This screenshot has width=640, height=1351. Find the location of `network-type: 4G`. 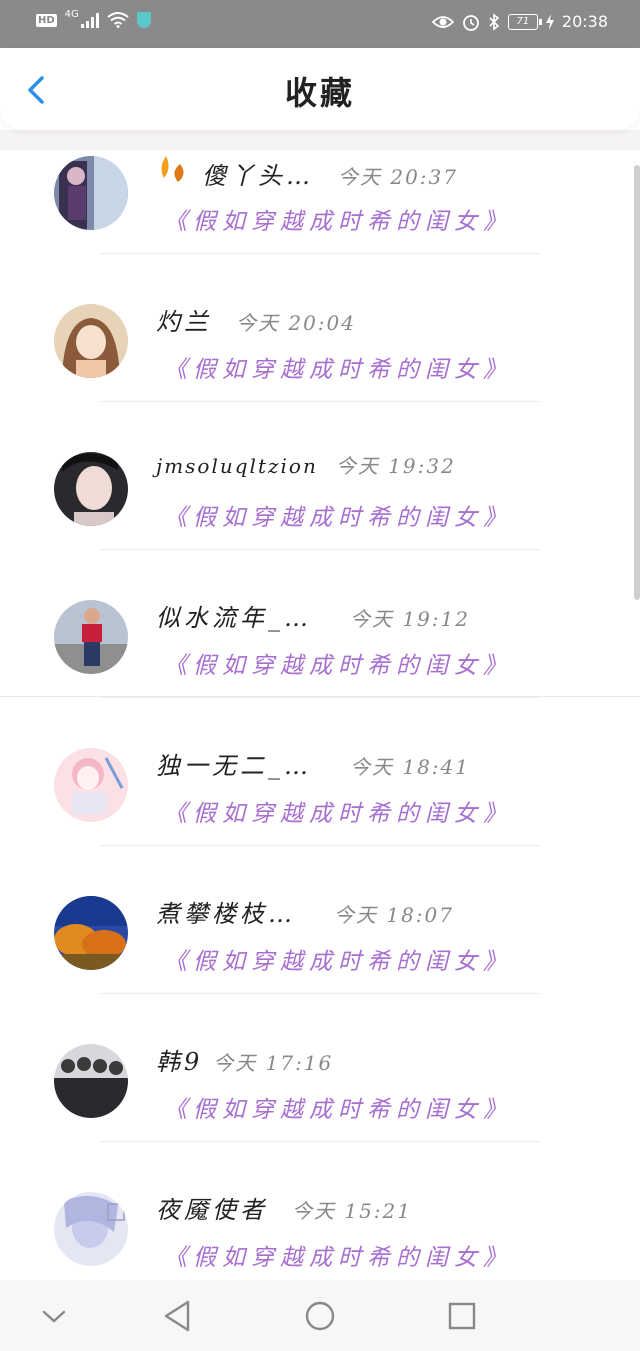

network-type: 4G is located at coordinates (71, 14).